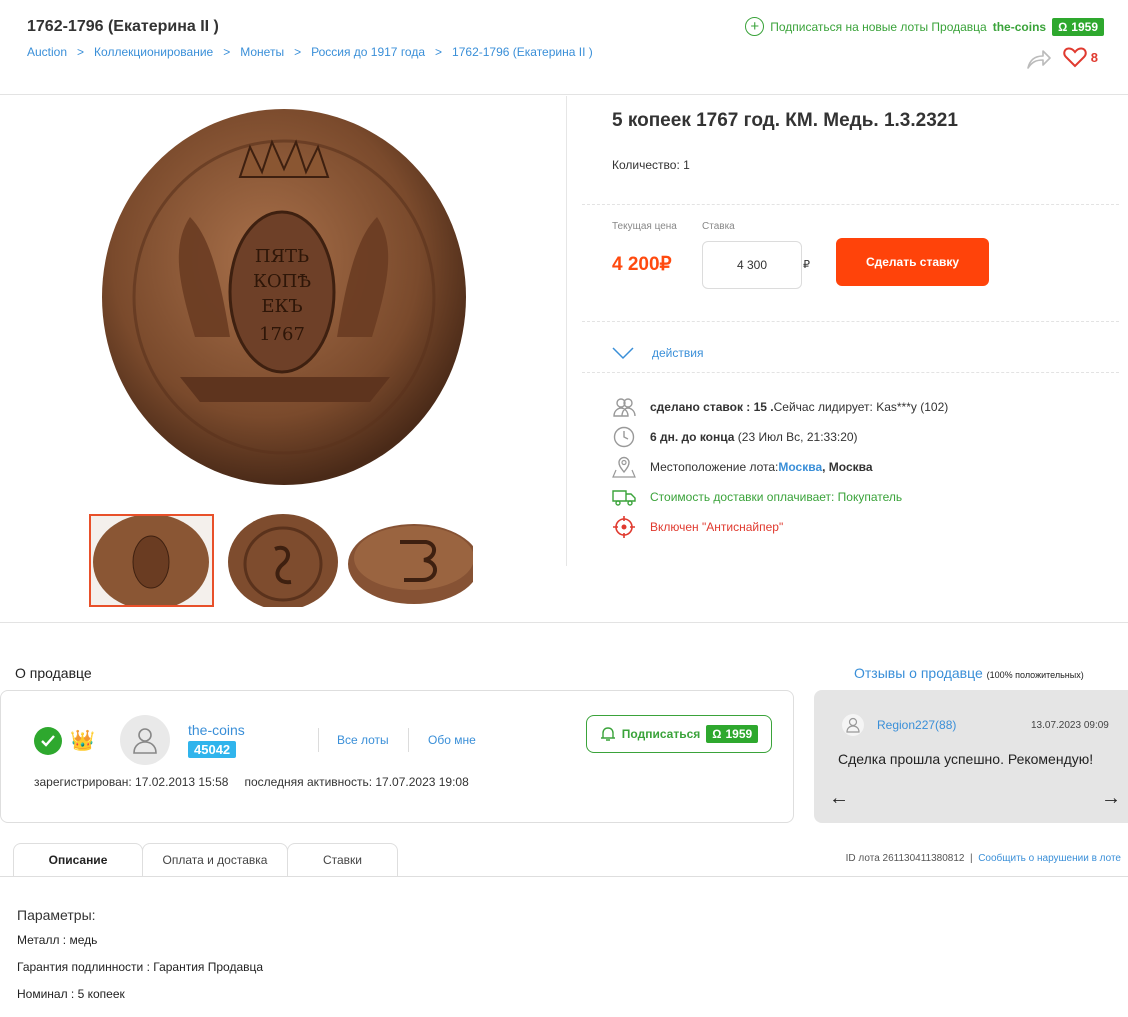  I want to click on bell-icon, so click(607, 734).